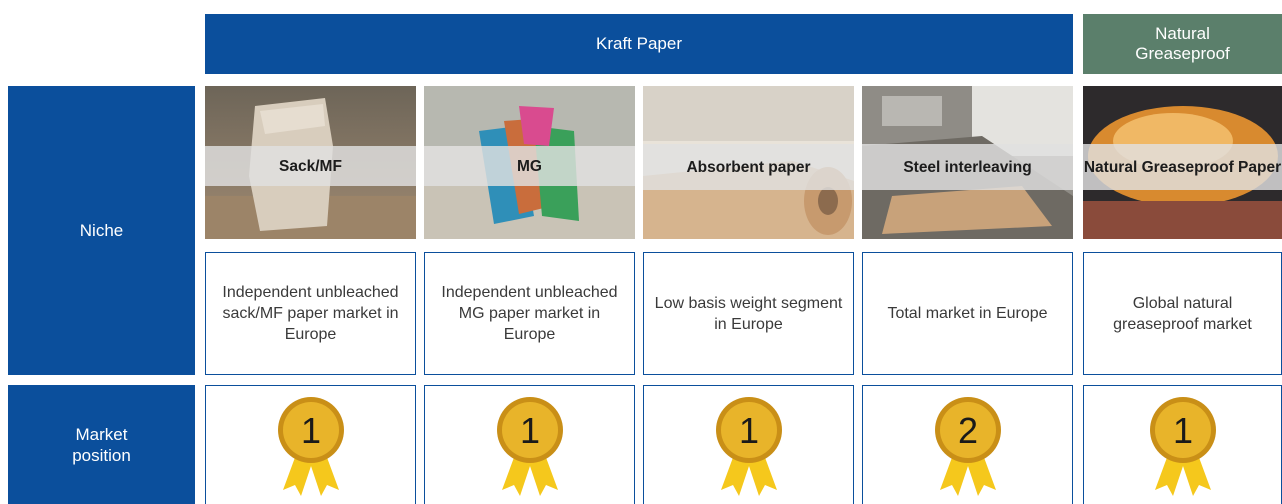 This screenshot has height=504, width=1282. Describe the element at coordinates (967, 430) in the screenshot. I see `rank-number: 2` at that location.